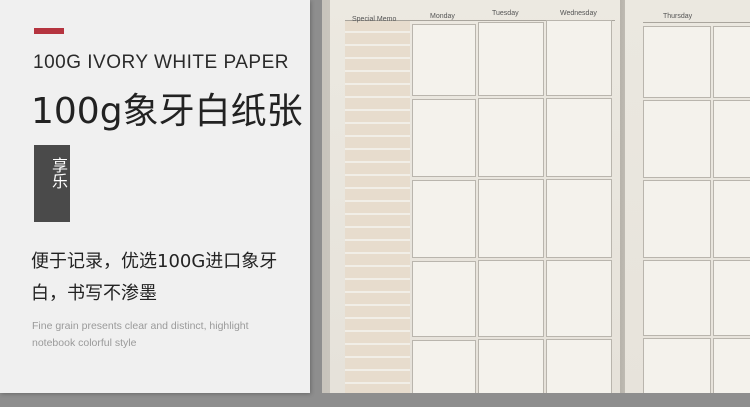  Describe the element at coordinates (49, 31) in the screenshot. I see `accent-bar` at that location.